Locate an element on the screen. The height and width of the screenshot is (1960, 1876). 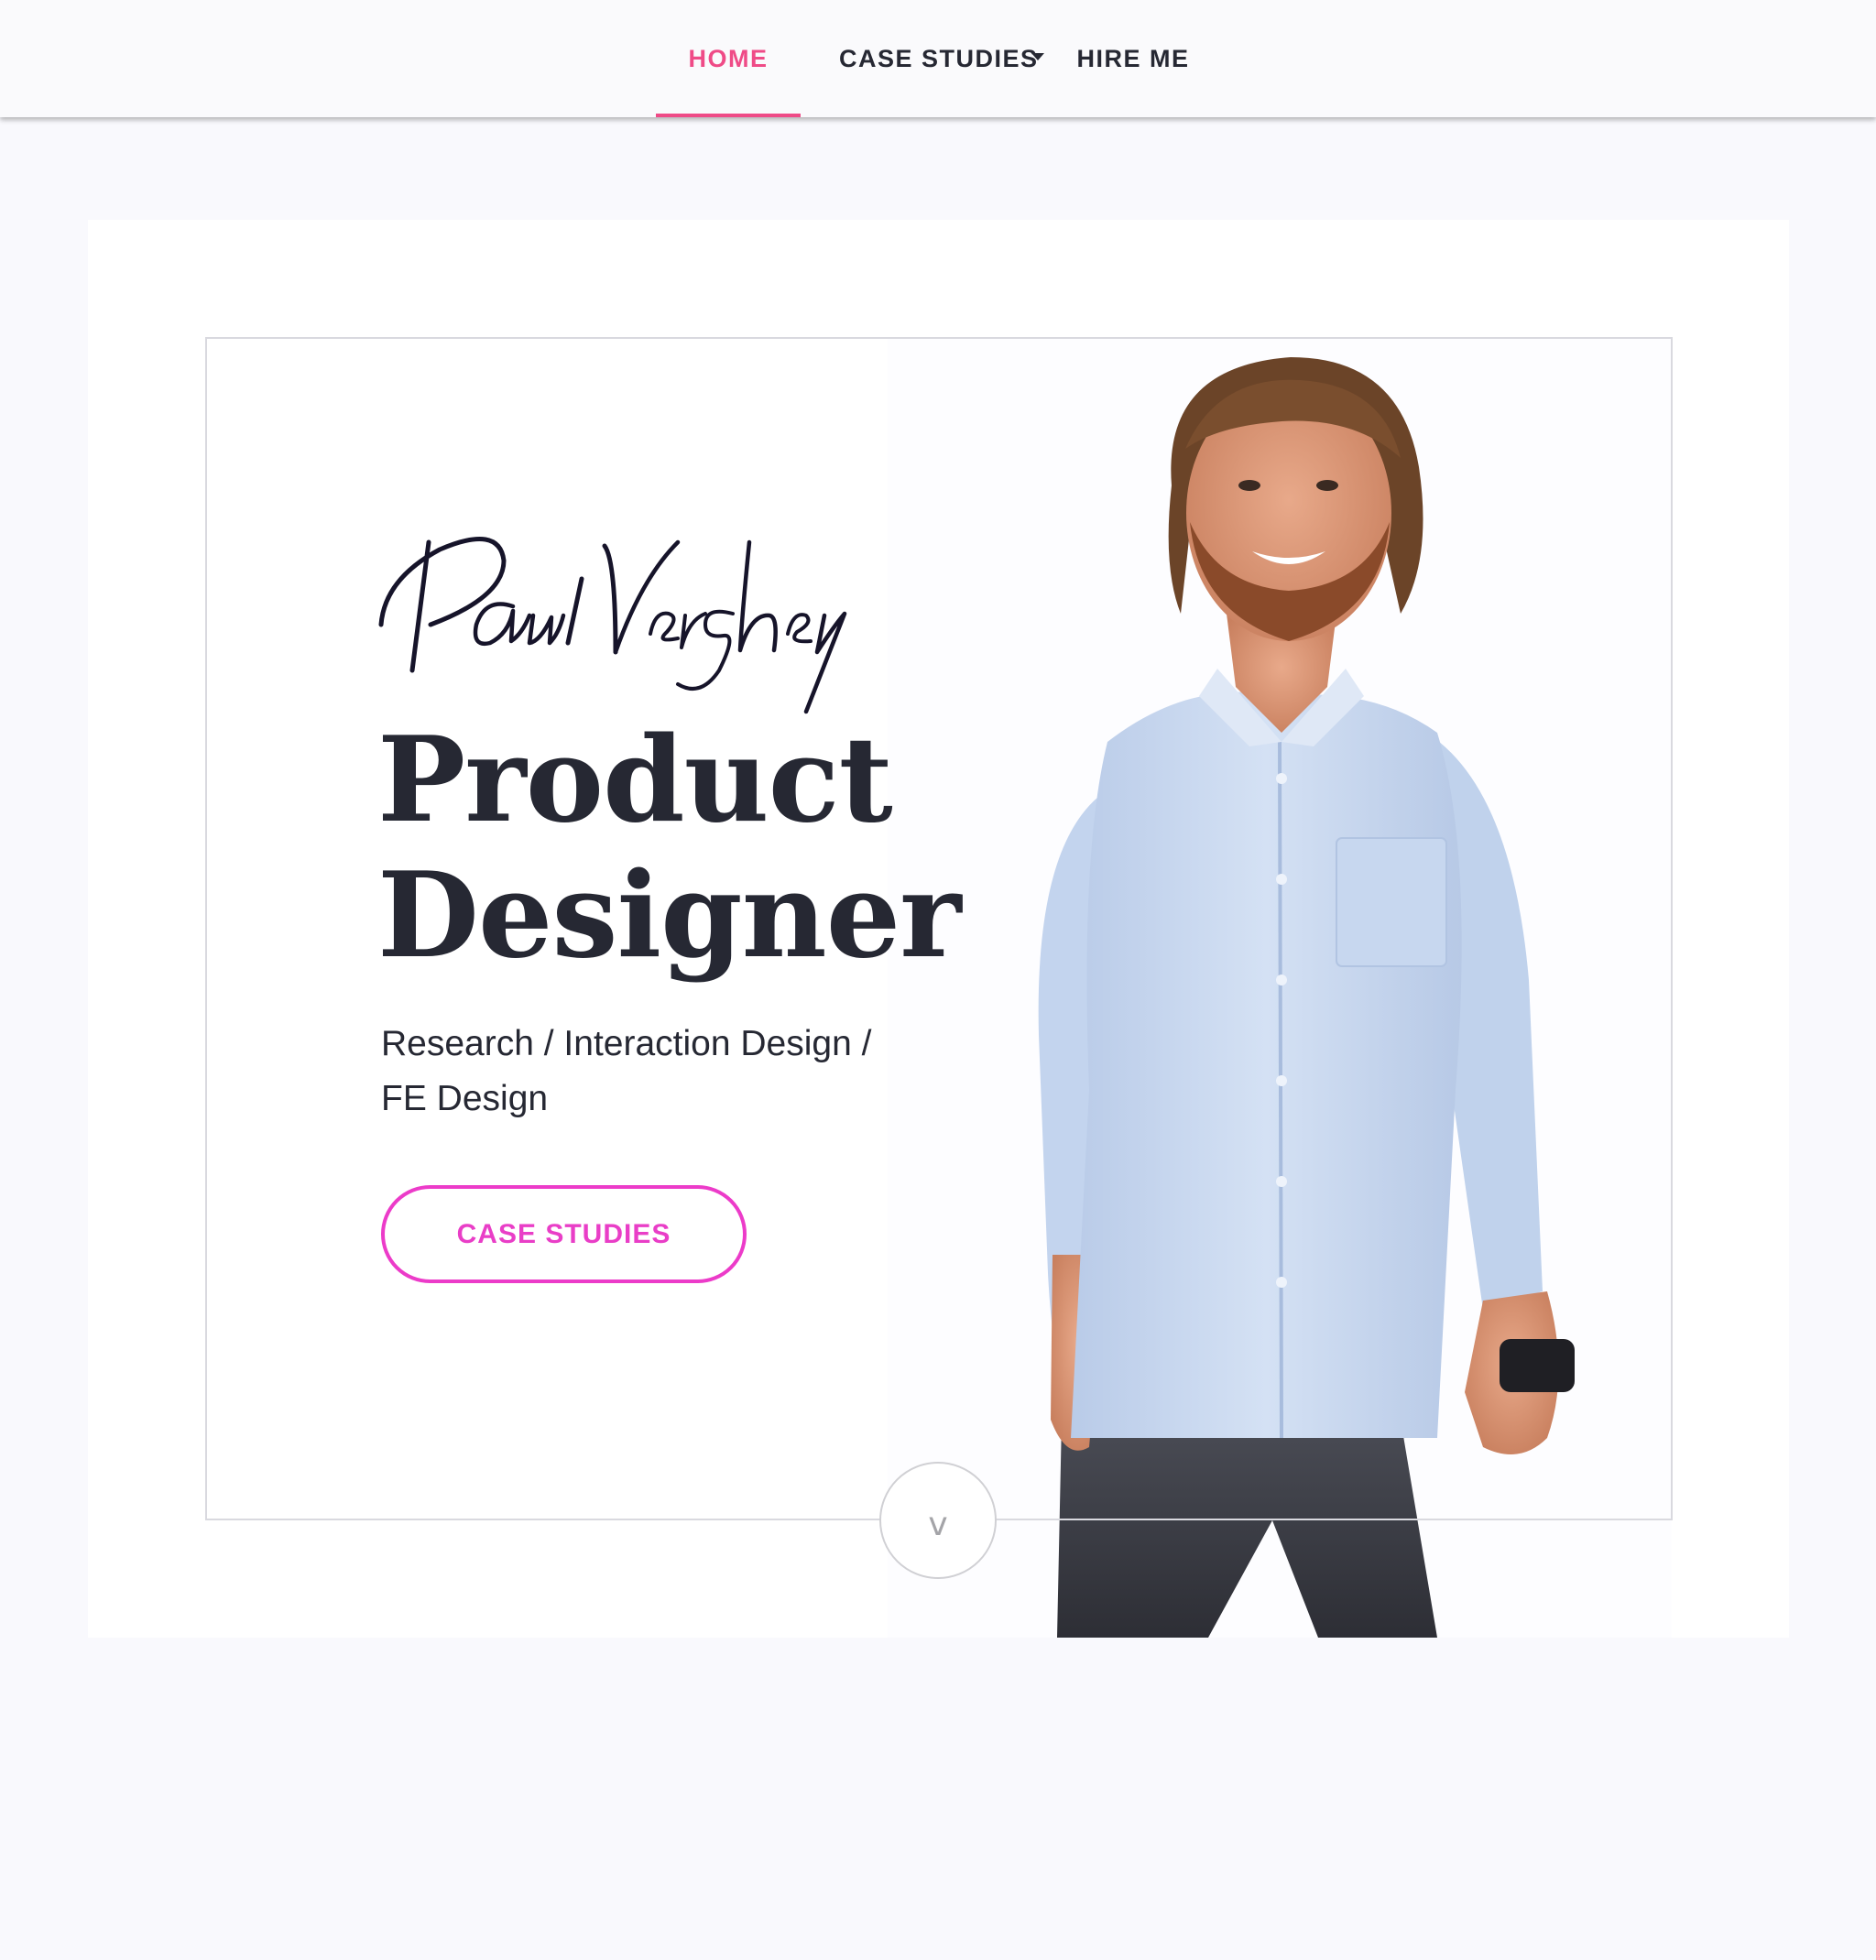
nav-home-link: HOME is located at coordinates (728, 58).